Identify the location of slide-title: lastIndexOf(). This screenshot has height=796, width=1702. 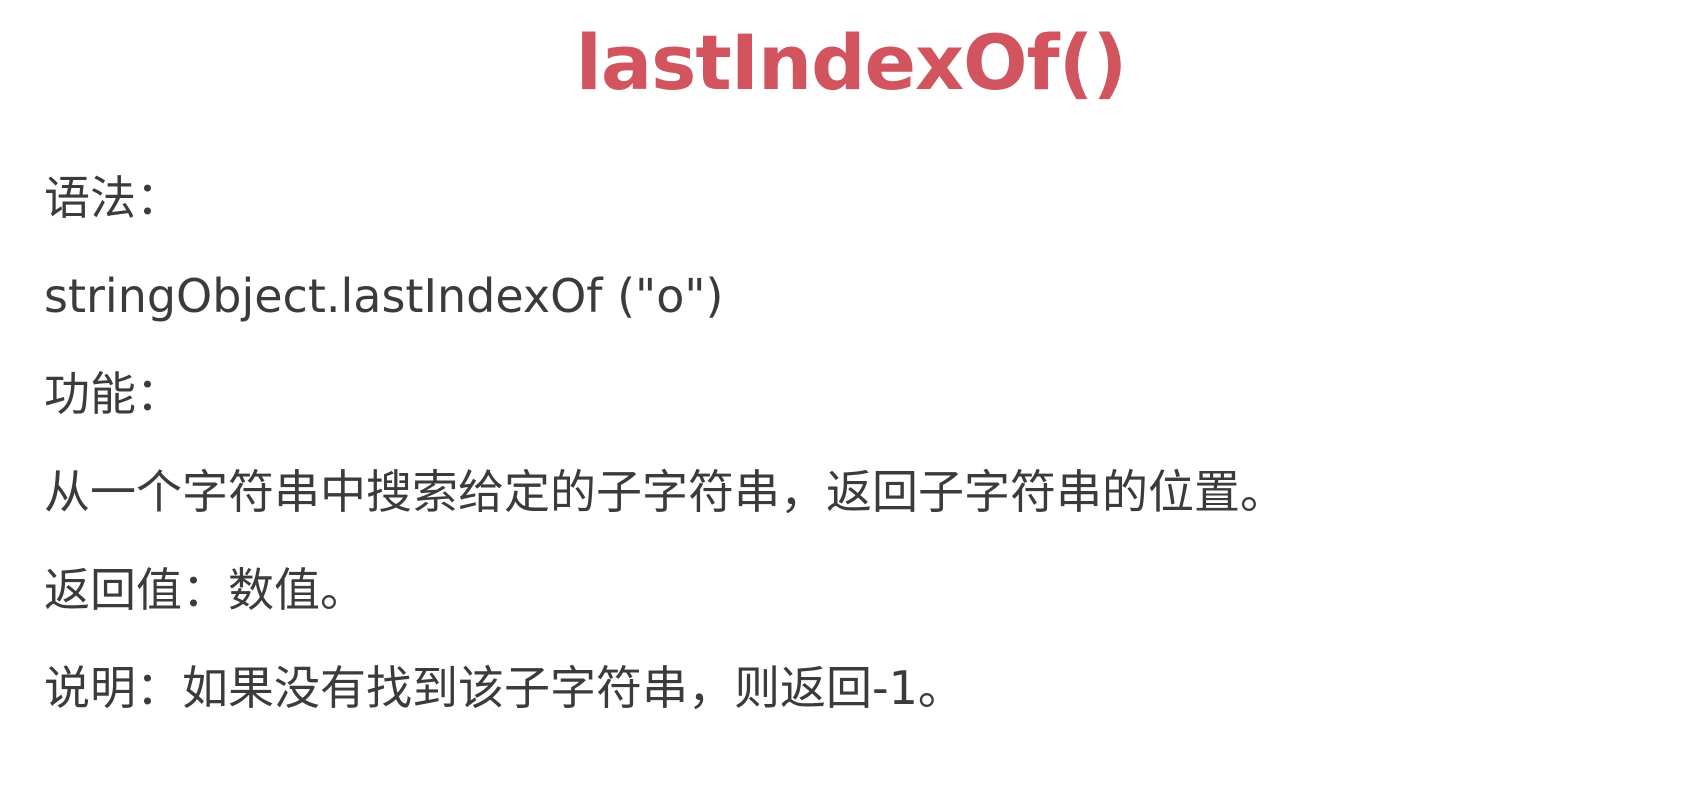
(851, 62).